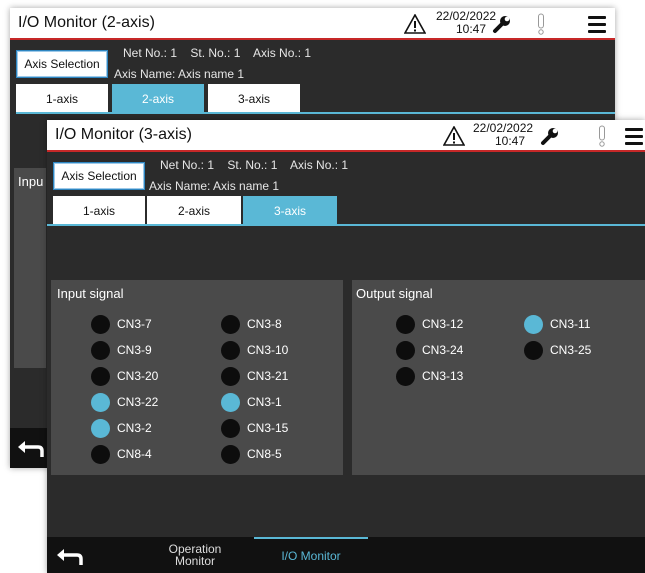 Image resolution: width=645 pixels, height=573 pixels. I want to click on title-bar: I/O Monitor (3-axis) 22/02/2022 10:47, so click(346, 136).